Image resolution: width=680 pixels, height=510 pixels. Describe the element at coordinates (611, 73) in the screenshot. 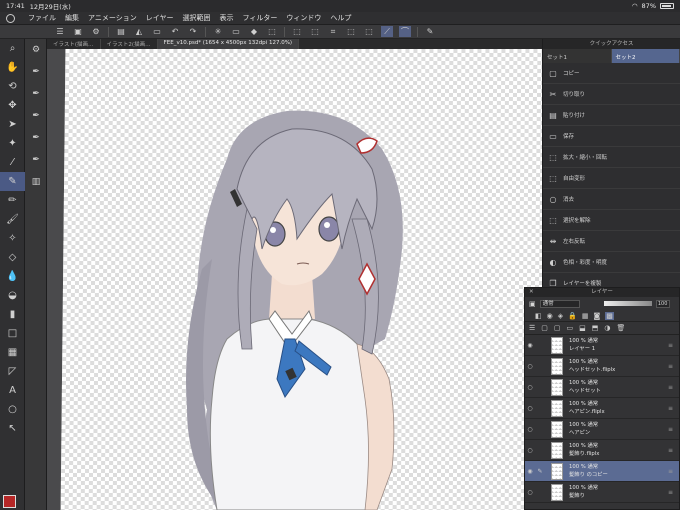

I see `qa-copy: ▢ コピー` at that location.